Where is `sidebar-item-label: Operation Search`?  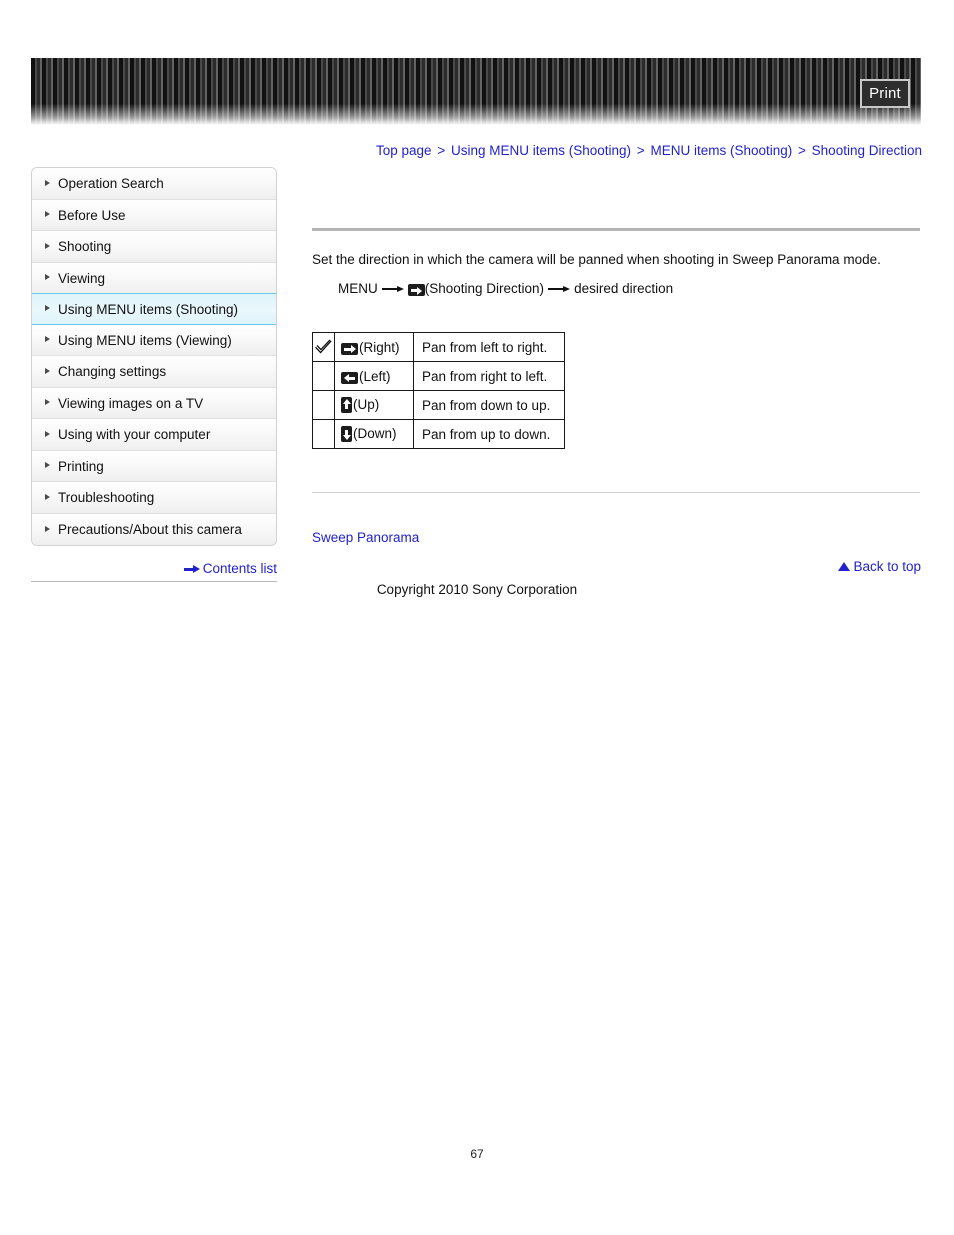 sidebar-item-label: Operation Search is located at coordinates (111, 183).